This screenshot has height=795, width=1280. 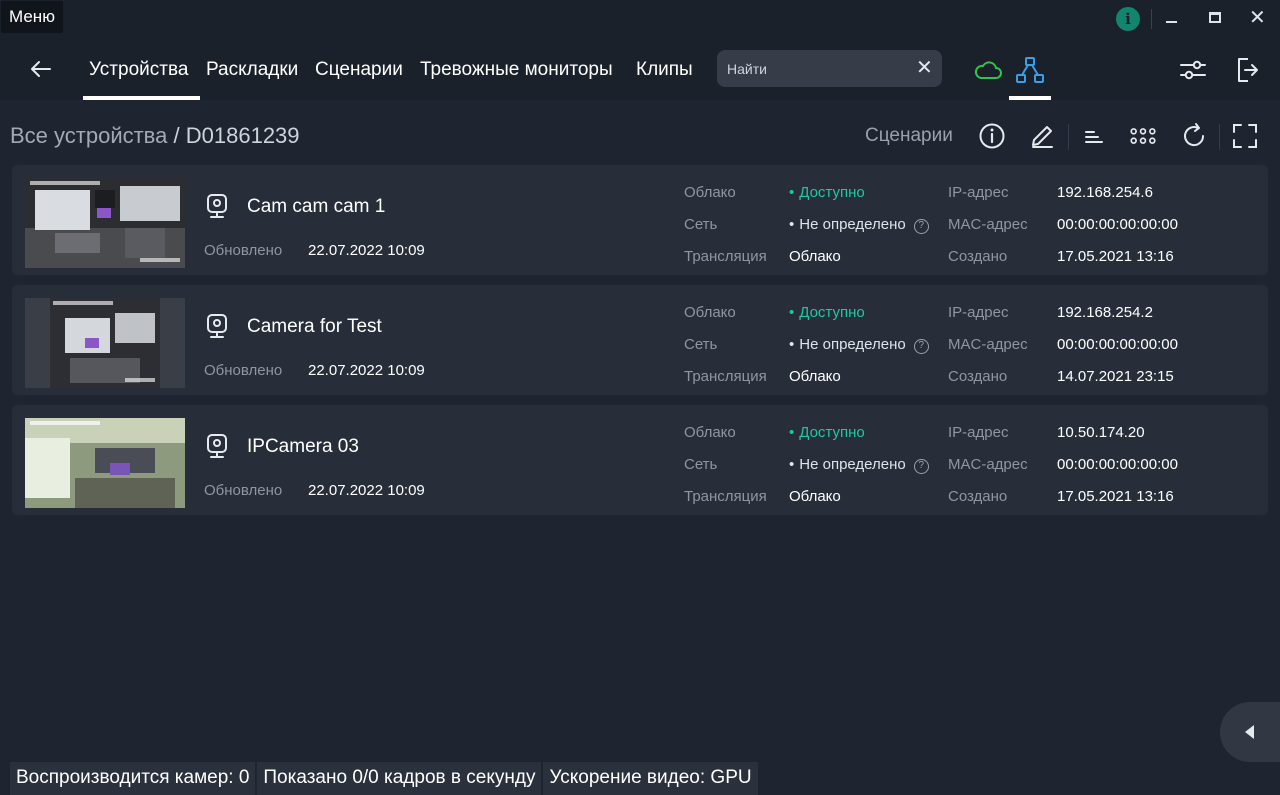 What do you see at coordinates (138, 70) in the screenshot?
I see `tab-devices: Устройства` at bounding box center [138, 70].